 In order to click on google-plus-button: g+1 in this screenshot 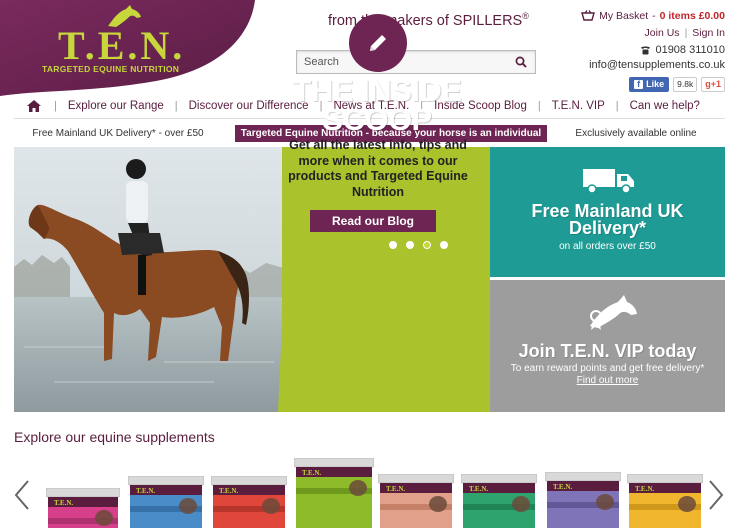, I will do `click(713, 84)`.